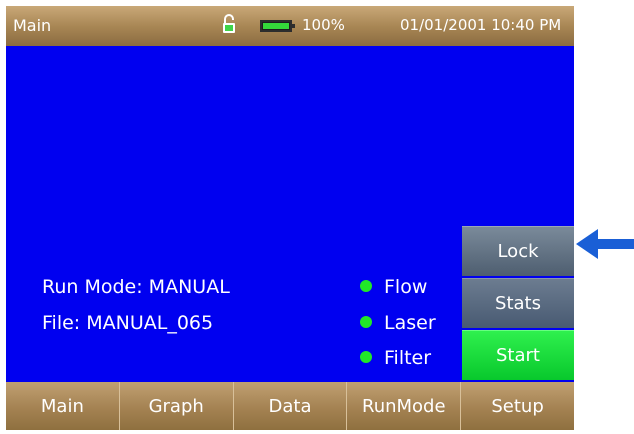  I want to click on status-filter: Filter, so click(395, 358).